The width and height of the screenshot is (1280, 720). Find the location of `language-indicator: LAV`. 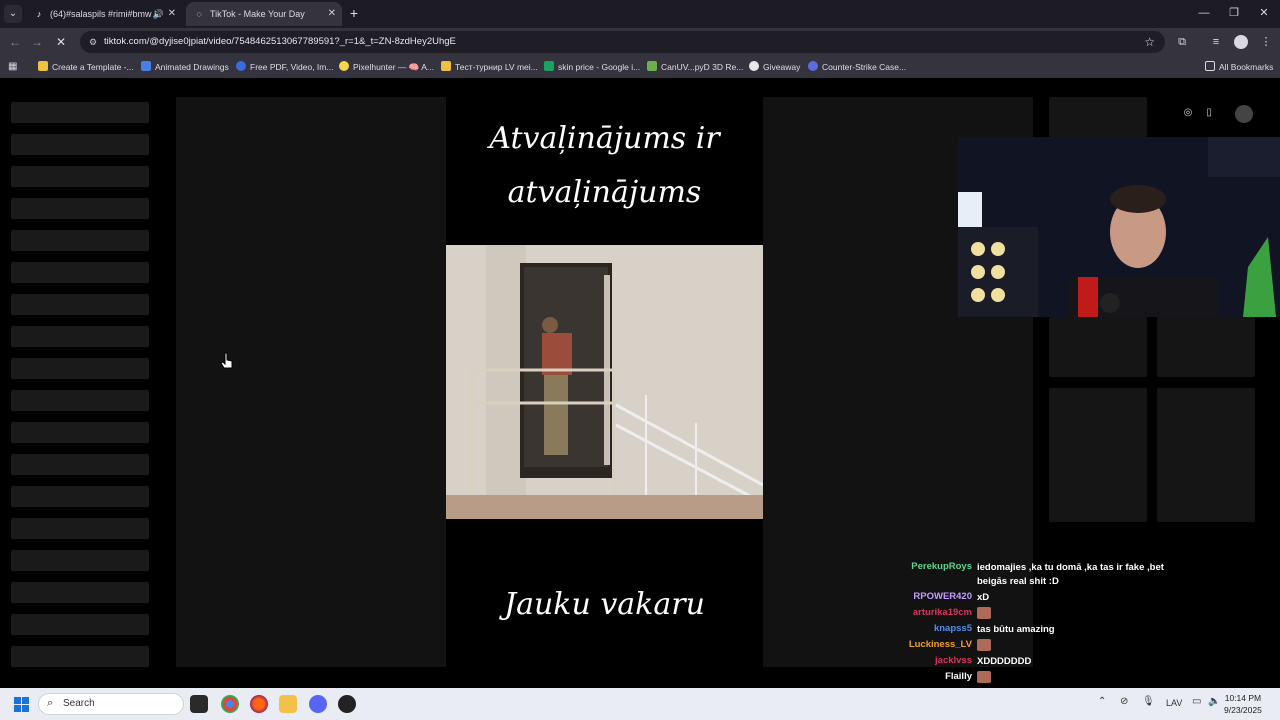

language-indicator: LAV is located at coordinates (1174, 703).